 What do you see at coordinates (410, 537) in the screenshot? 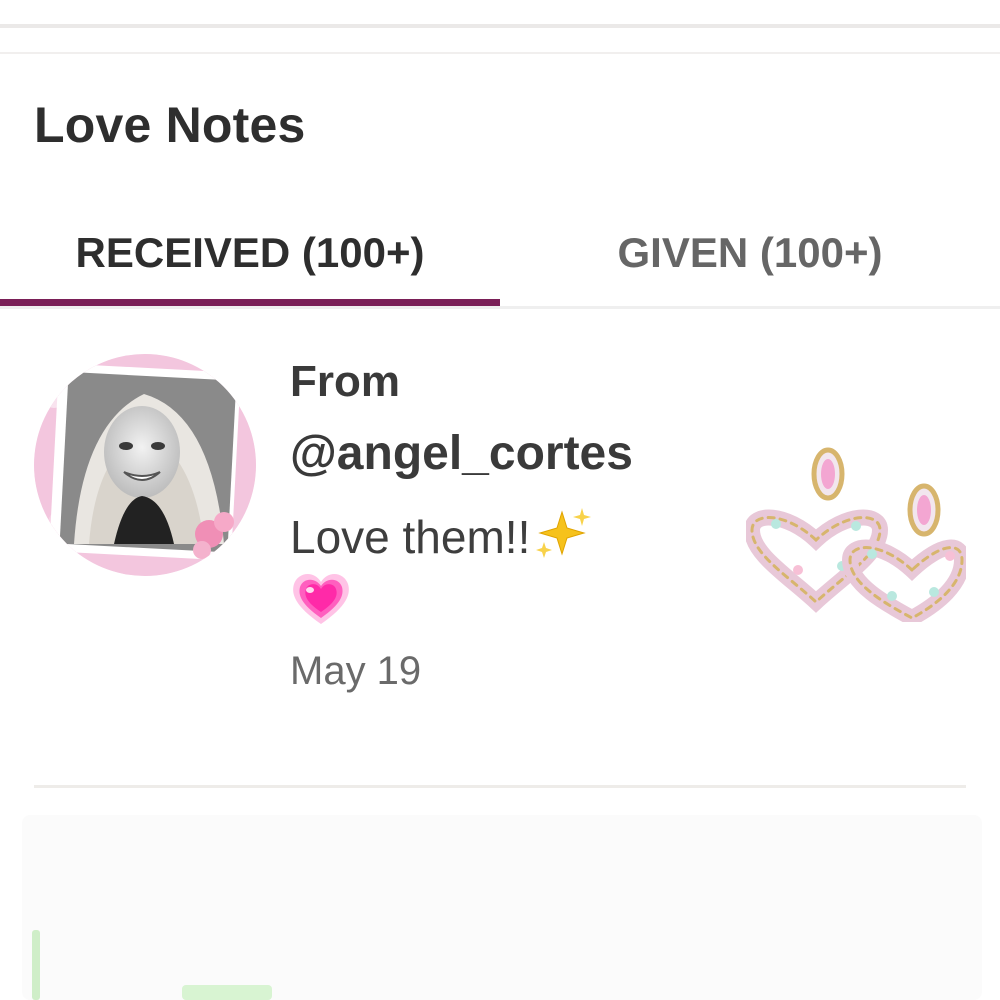
I see `message-text: Love them!!` at bounding box center [410, 537].